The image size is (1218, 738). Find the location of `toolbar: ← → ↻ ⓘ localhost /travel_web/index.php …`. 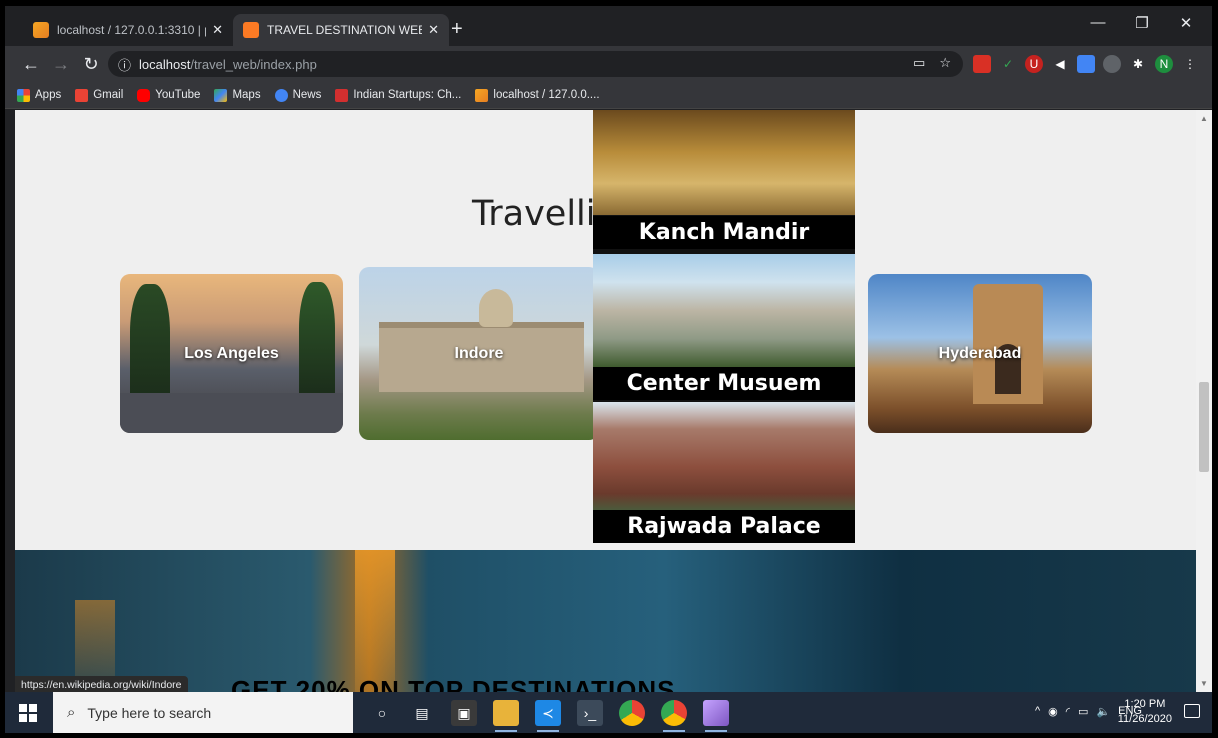

toolbar: ← → ↻ ⓘ localhost /travel_web/index.php … is located at coordinates (608, 64).